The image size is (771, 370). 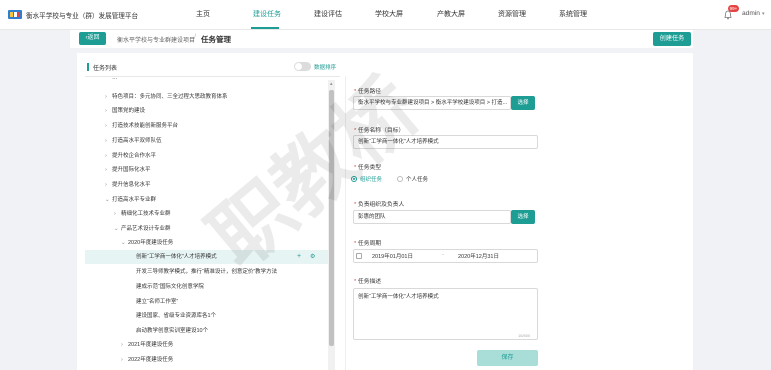 I want to click on back-button: ‹返回, so click(x=92, y=38).